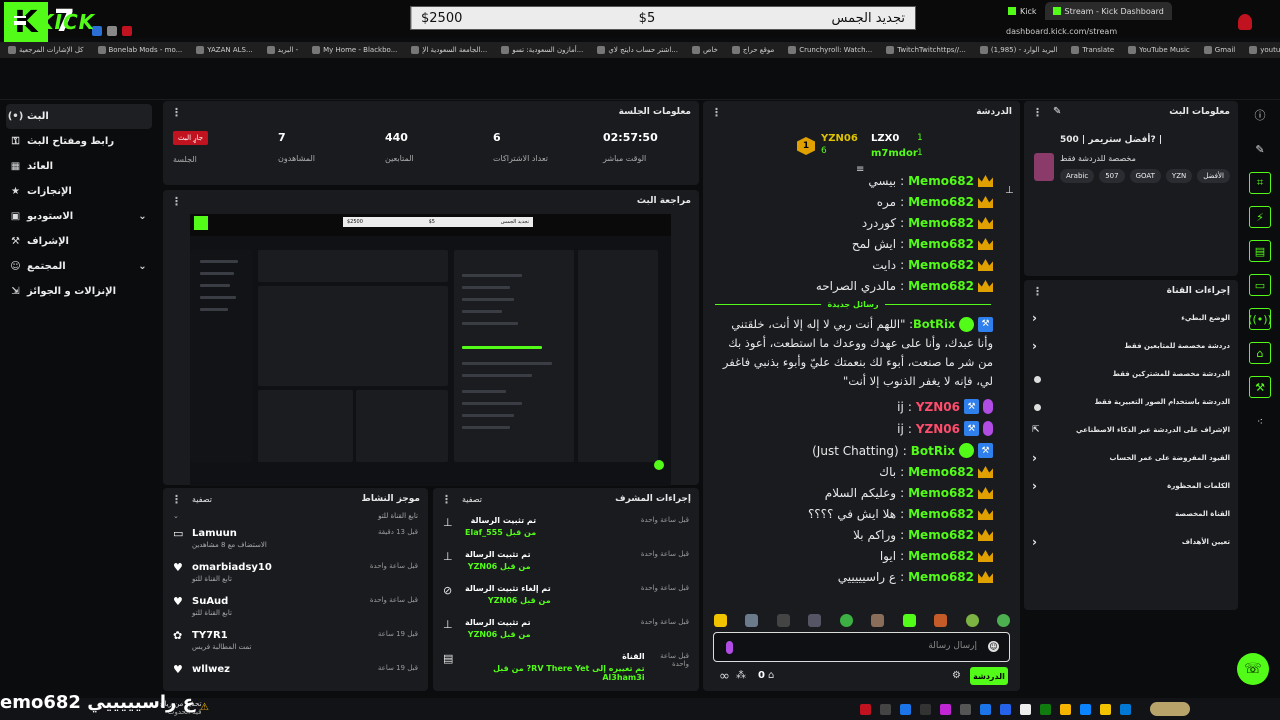 This screenshot has width=1280, height=720. I want to click on user-avatar, so click(1245, 22).